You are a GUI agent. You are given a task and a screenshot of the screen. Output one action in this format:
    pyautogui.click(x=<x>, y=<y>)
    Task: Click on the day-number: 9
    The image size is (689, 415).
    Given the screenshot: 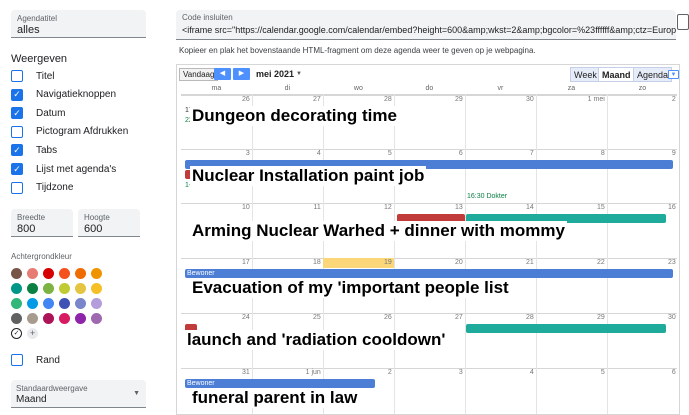 What is the action you would take?
    pyautogui.click(x=673, y=153)
    